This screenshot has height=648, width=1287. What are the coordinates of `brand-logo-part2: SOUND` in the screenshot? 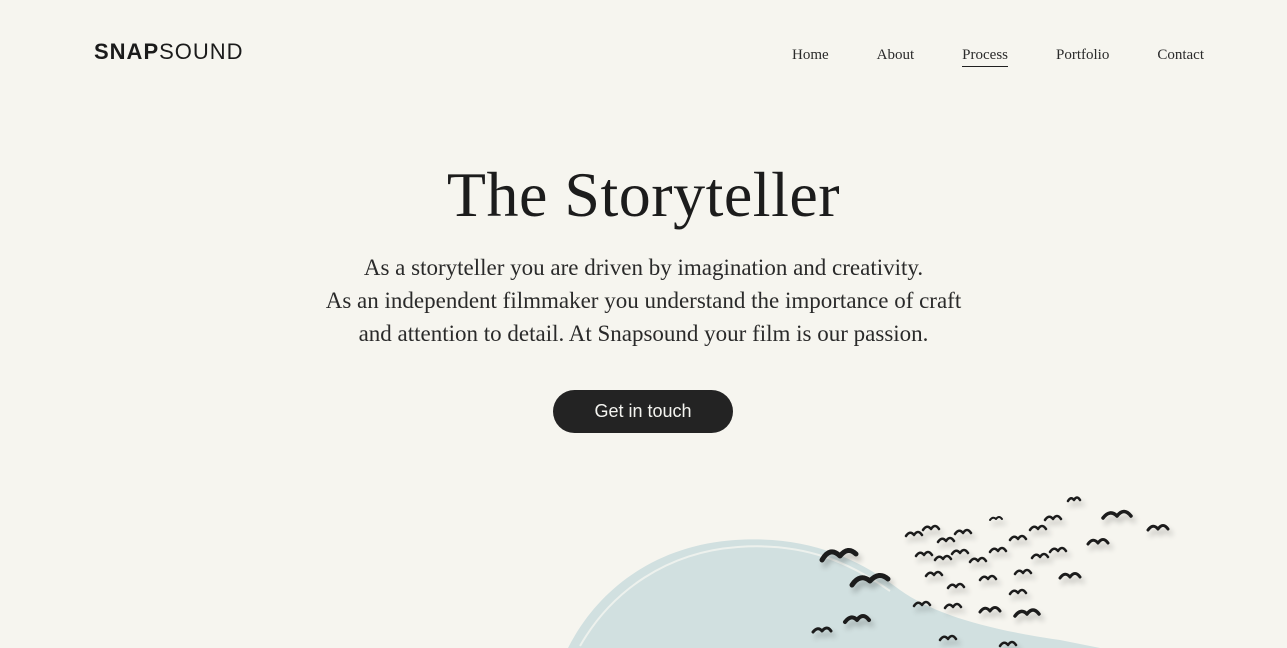 It's located at (201, 51).